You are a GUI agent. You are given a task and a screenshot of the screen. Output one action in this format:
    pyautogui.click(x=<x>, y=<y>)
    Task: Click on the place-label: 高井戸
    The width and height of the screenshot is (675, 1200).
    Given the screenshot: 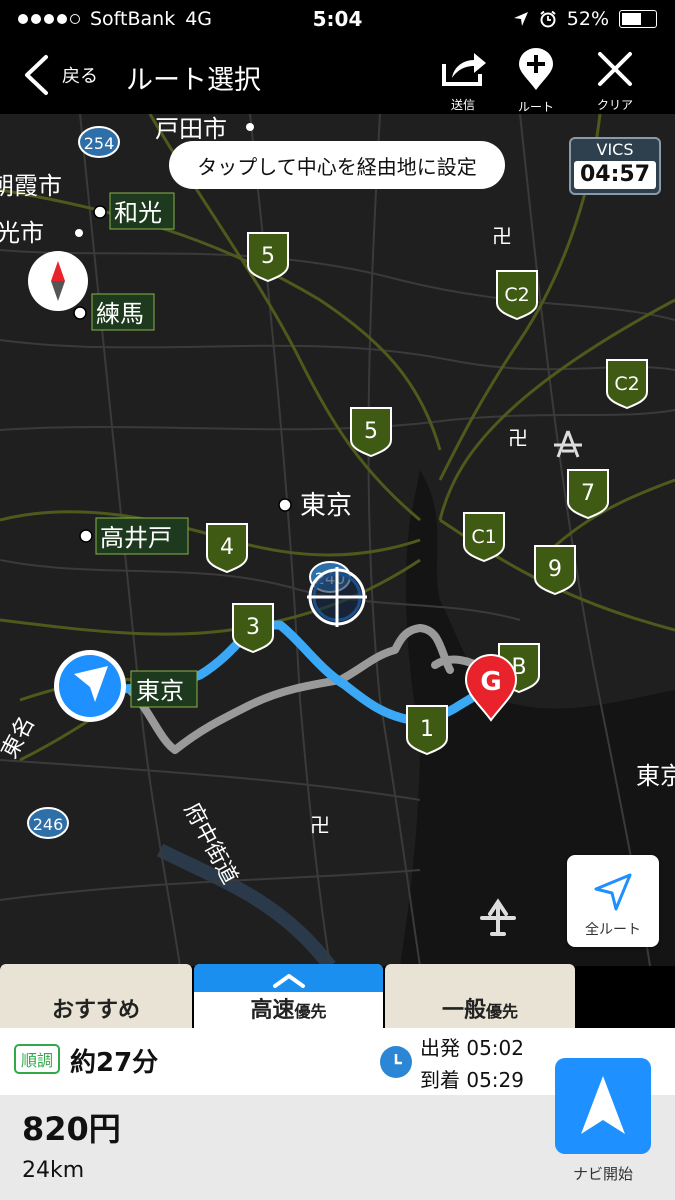 What is the action you would take?
    pyautogui.click(x=136, y=538)
    